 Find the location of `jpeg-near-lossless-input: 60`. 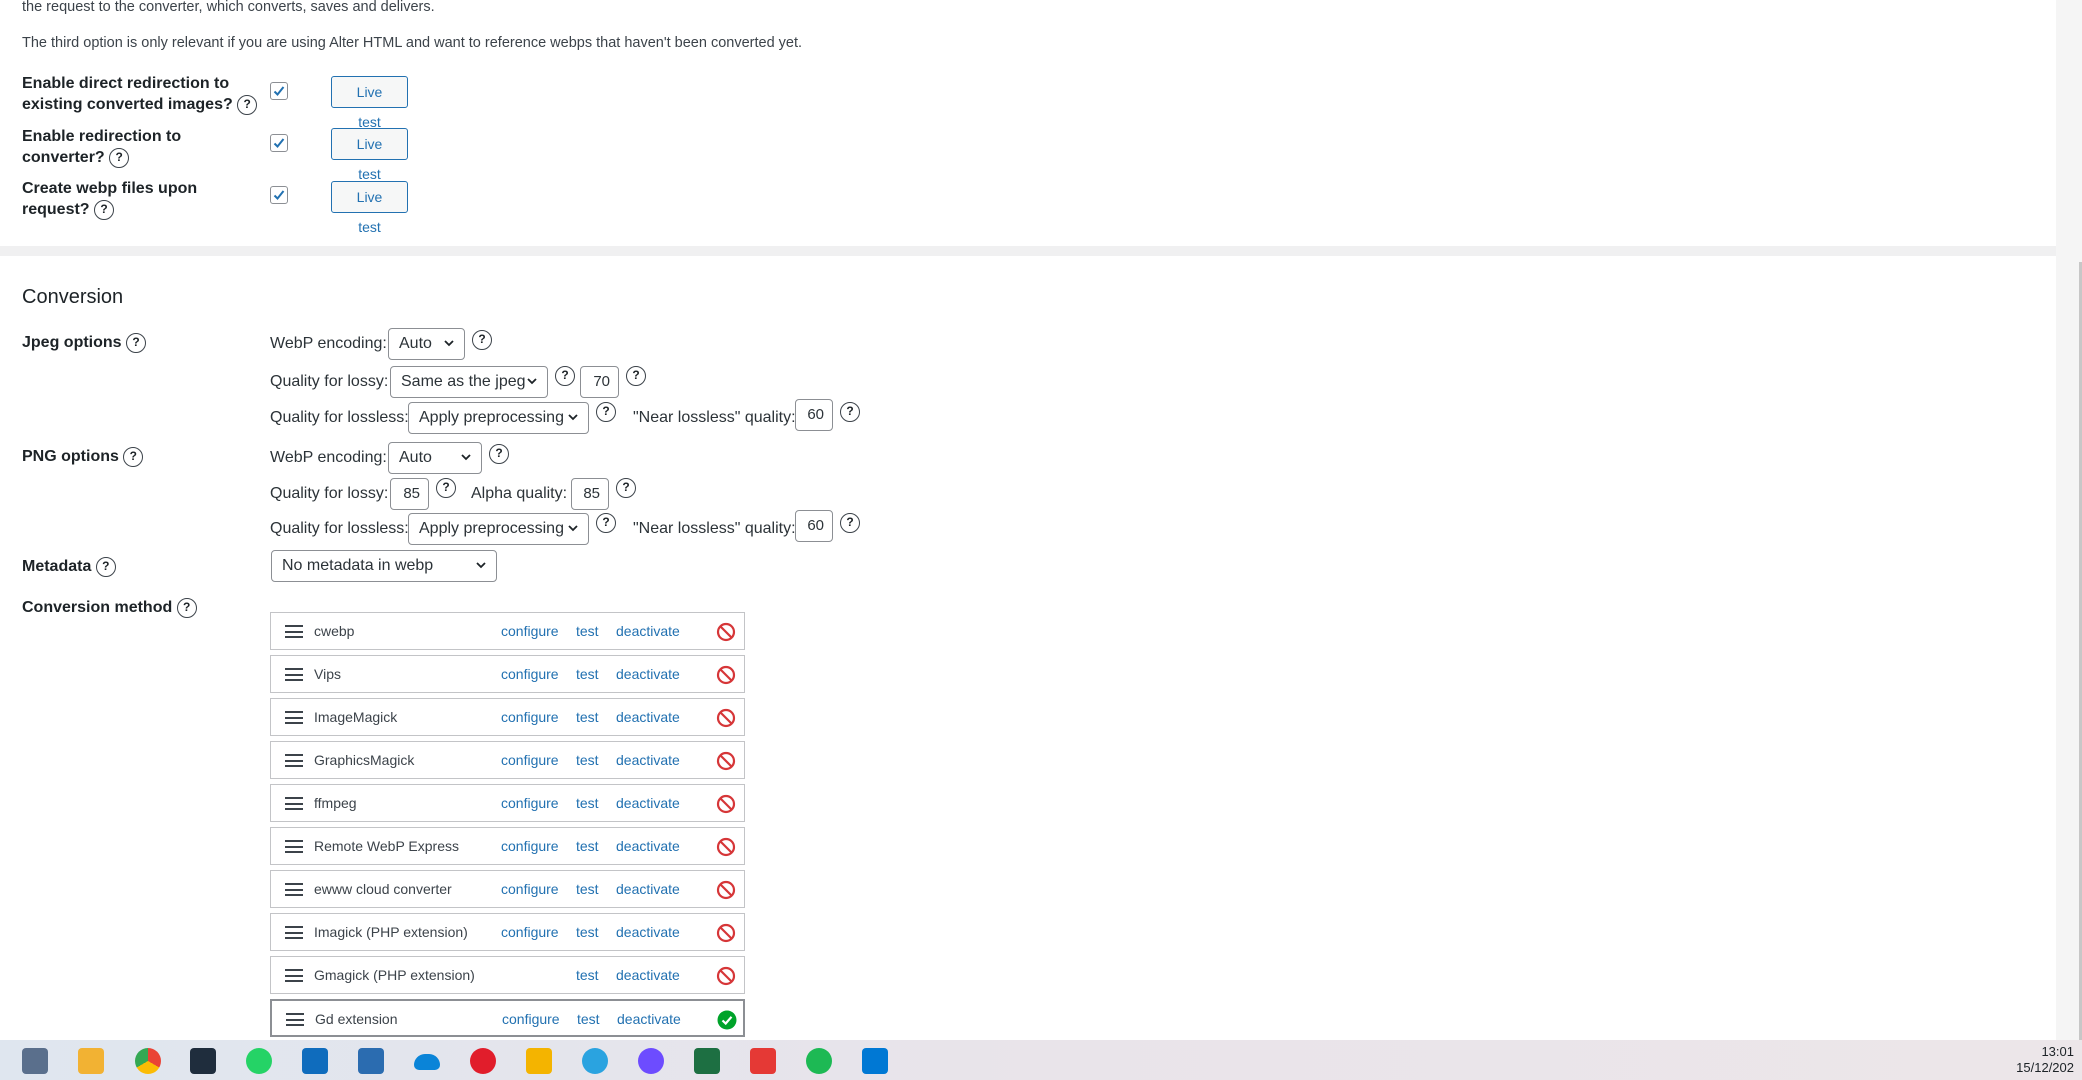

jpeg-near-lossless-input: 60 is located at coordinates (814, 415).